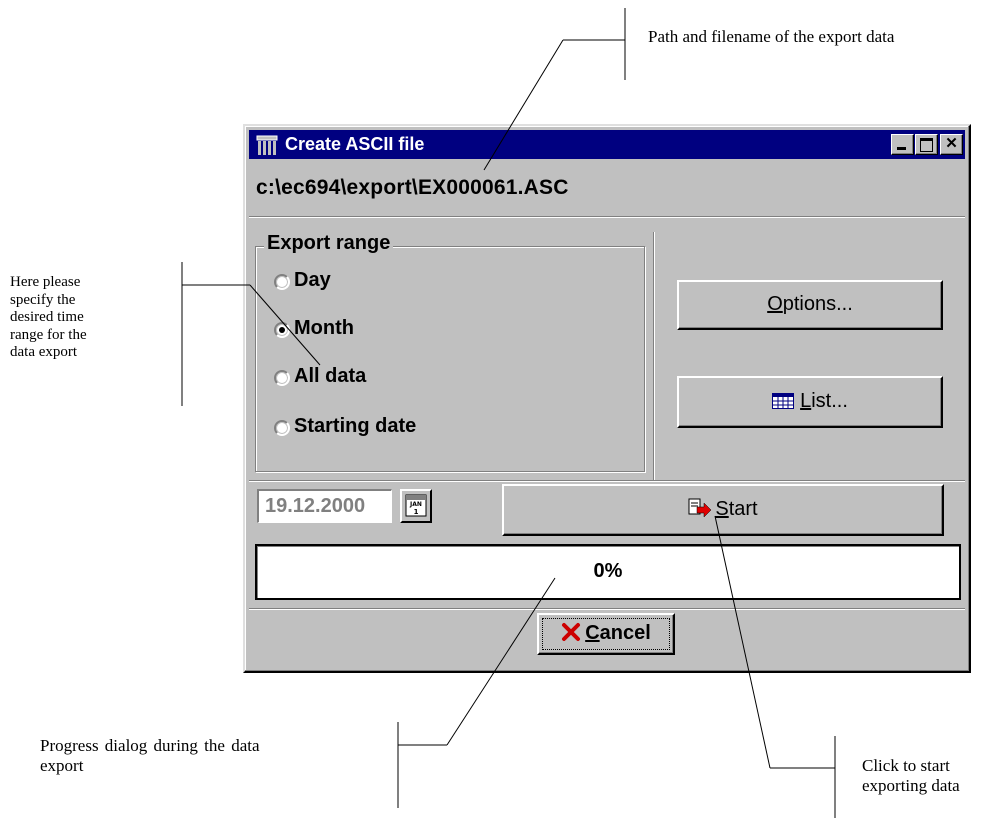 The width and height of the screenshot is (1004, 823). I want to click on maximize-icon, so click(926, 145).